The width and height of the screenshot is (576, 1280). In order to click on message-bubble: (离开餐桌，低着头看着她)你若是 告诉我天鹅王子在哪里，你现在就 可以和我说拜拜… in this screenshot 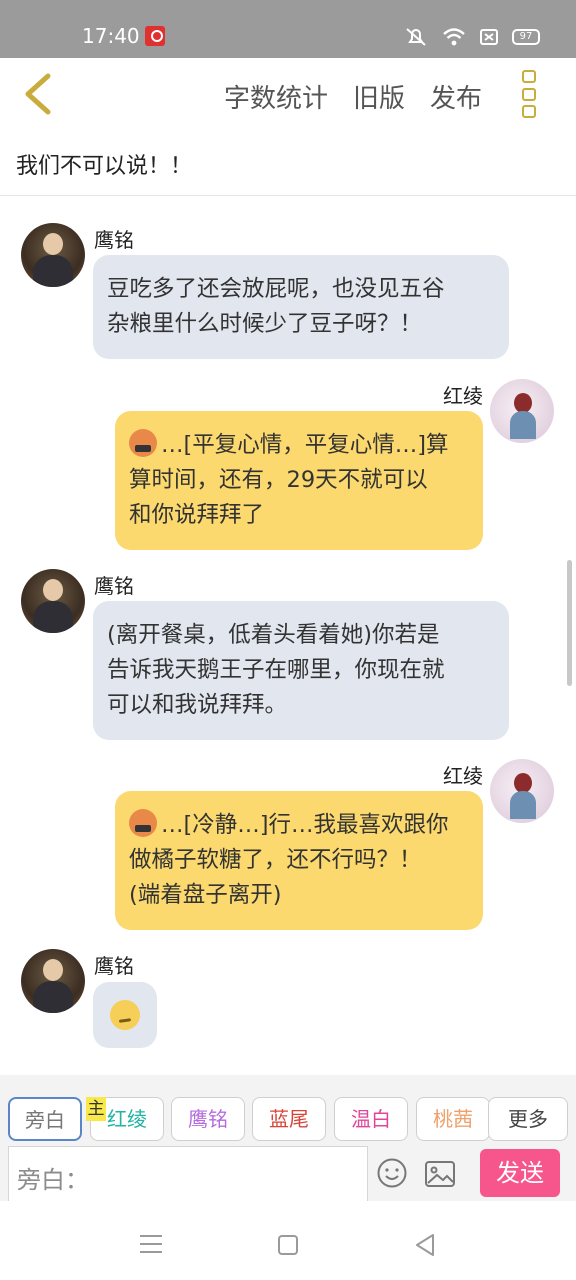, I will do `click(301, 670)`.